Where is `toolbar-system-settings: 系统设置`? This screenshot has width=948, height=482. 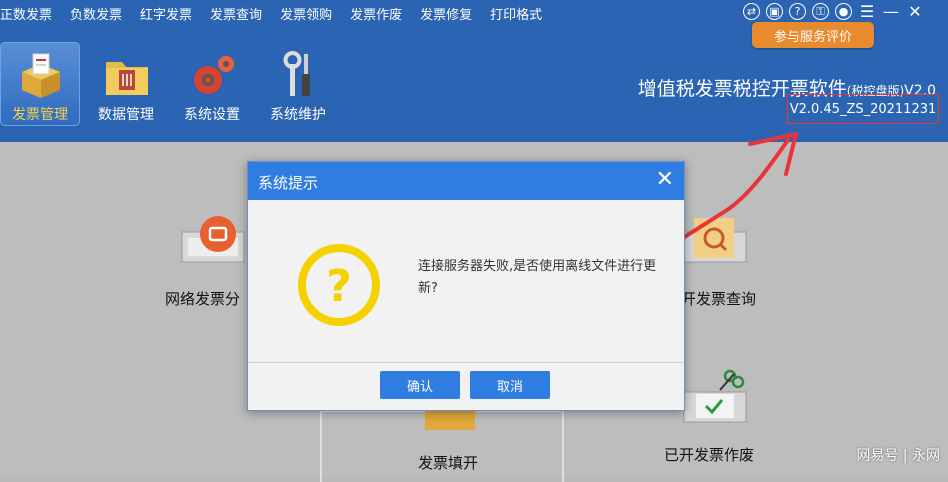 toolbar-system-settings: 系统设置 is located at coordinates (212, 84).